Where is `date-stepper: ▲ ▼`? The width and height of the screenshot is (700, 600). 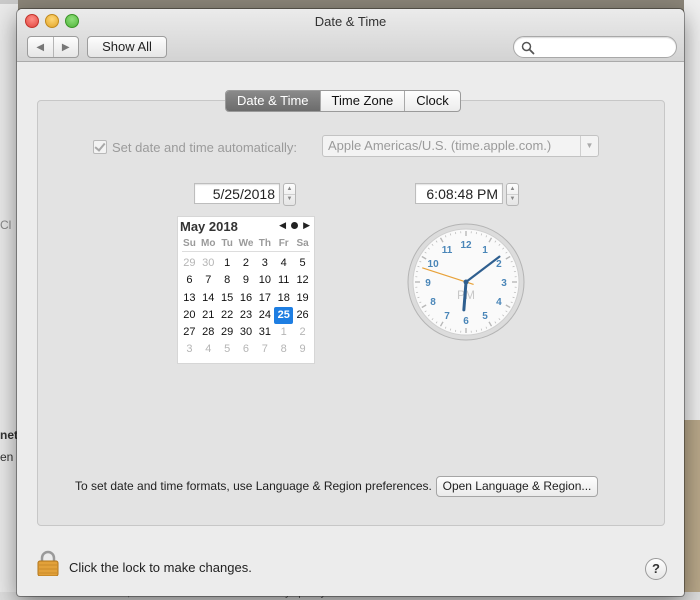 date-stepper: ▲ ▼ is located at coordinates (289, 194).